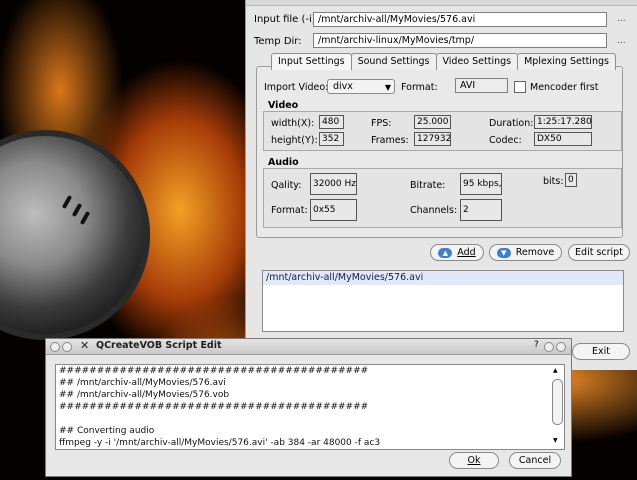  I want to click on quality-value: 32000 Hz, so click(333, 184).